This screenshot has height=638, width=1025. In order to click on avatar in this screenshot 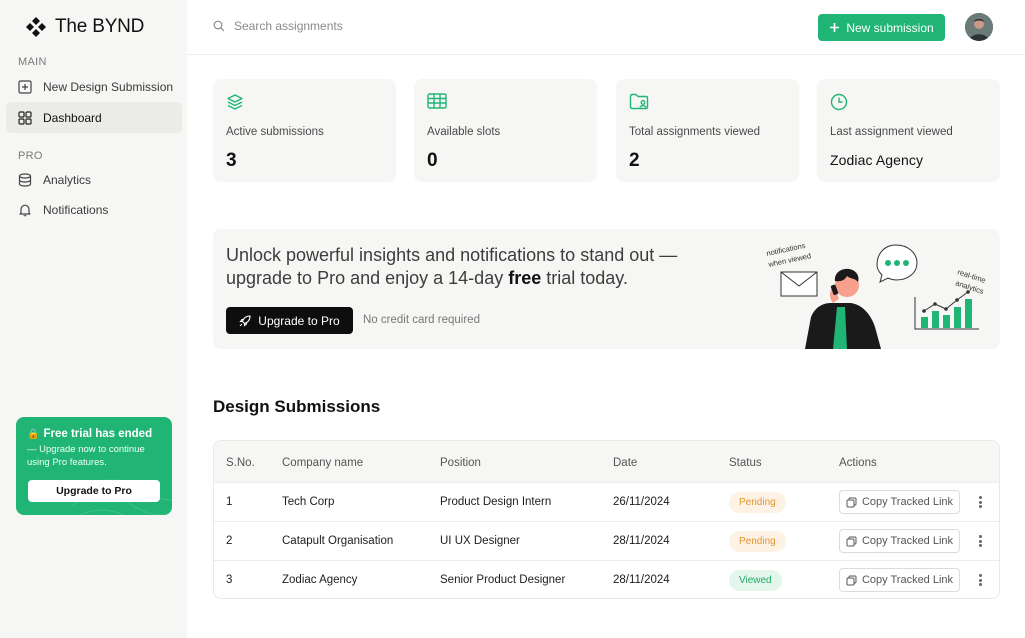, I will do `click(979, 27)`.